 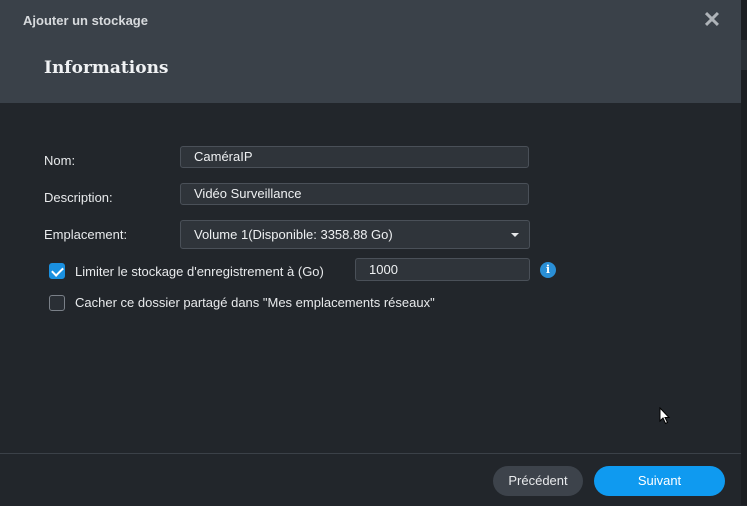 What do you see at coordinates (665, 416) in the screenshot?
I see `mouse-cursor-icon` at bounding box center [665, 416].